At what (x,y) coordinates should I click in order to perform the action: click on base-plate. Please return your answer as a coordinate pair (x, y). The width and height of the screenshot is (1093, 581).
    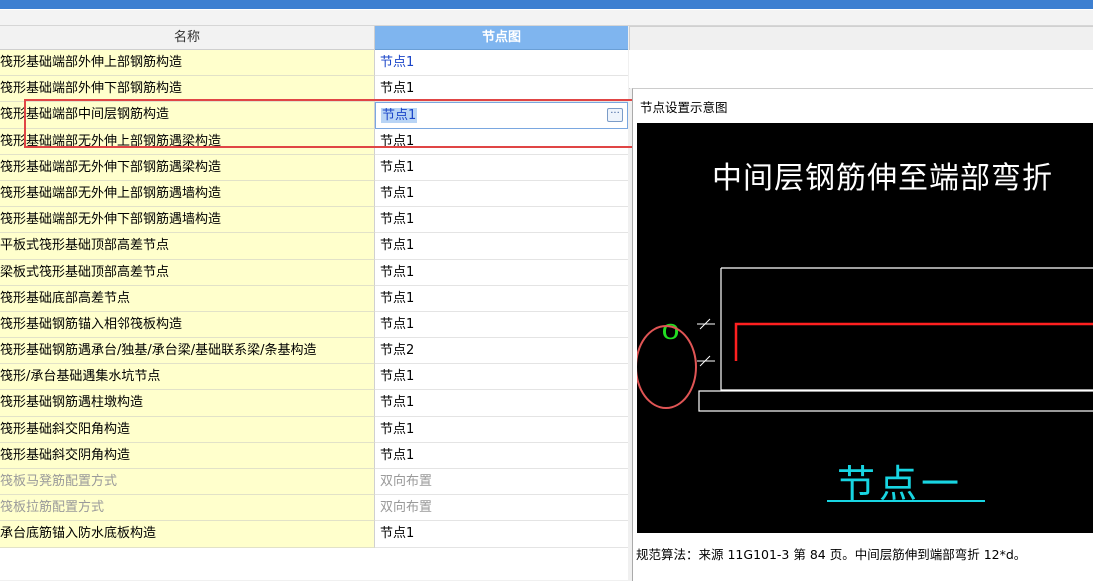
    Looking at the image, I should click on (895, 401).